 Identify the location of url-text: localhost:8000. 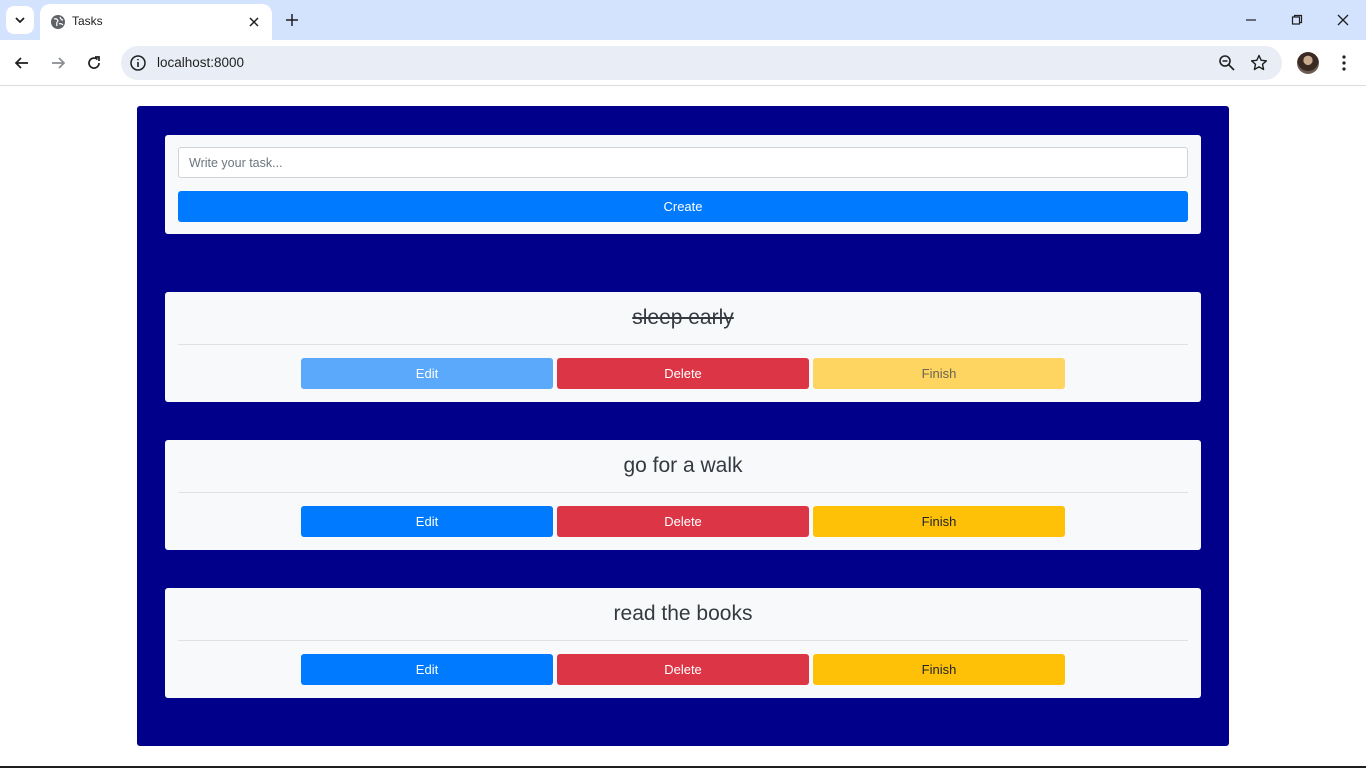
(201, 62).